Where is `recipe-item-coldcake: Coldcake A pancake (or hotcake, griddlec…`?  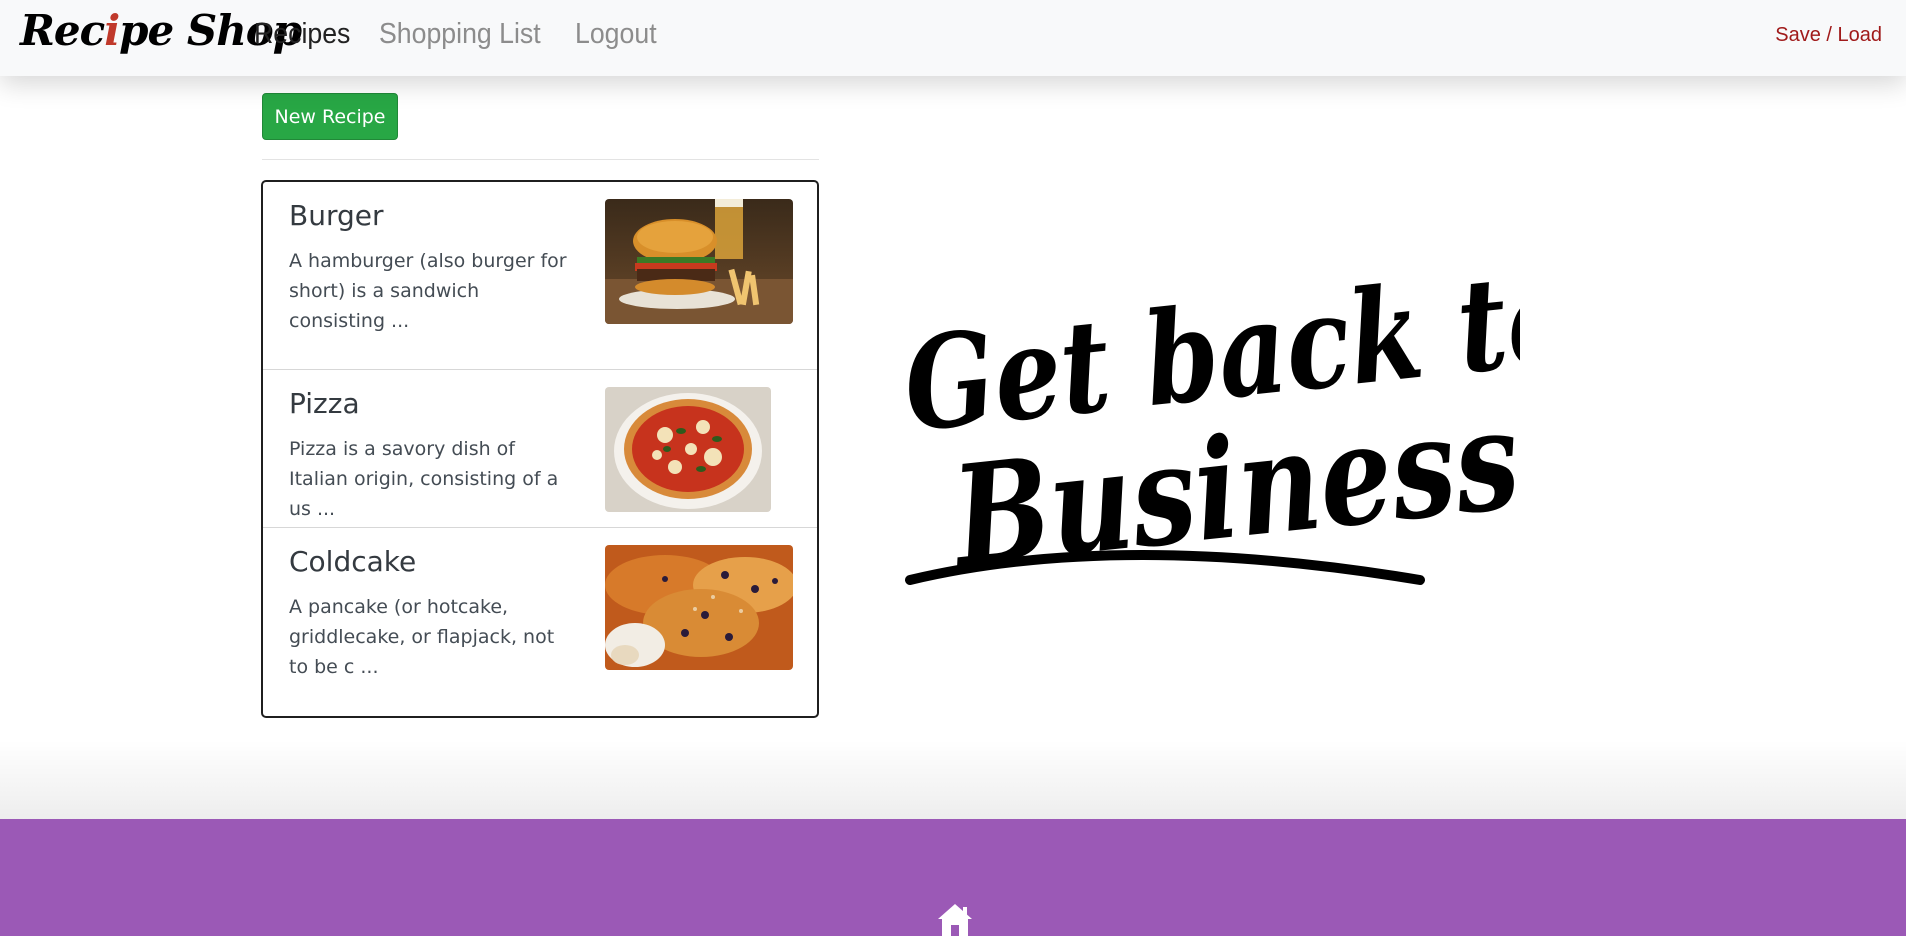
recipe-item-coldcake: Coldcake A pancake (or hotcake, griddlec… is located at coordinates (540, 622).